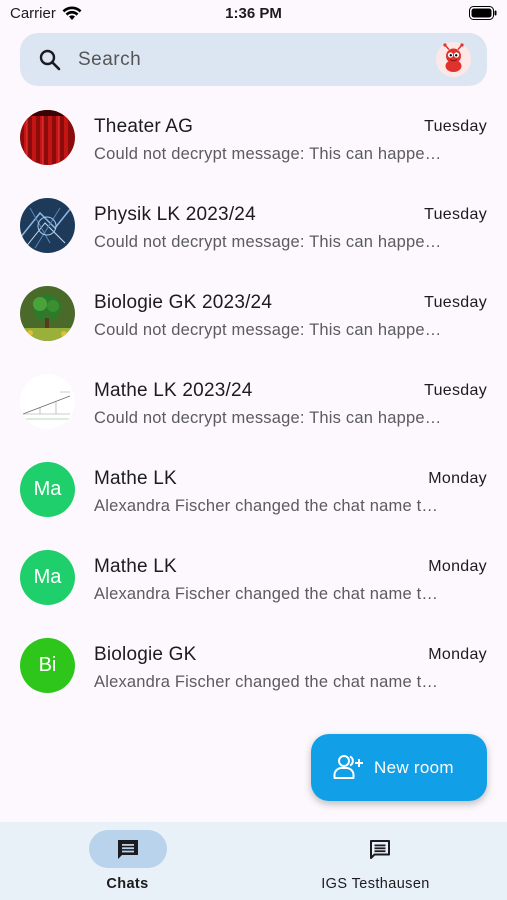 The width and height of the screenshot is (507, 900). What do you see at coordinates (175, 214) in the screenshot?
I see `chat-title: Physik LK 2023/24` at bounding box center [175, 214].